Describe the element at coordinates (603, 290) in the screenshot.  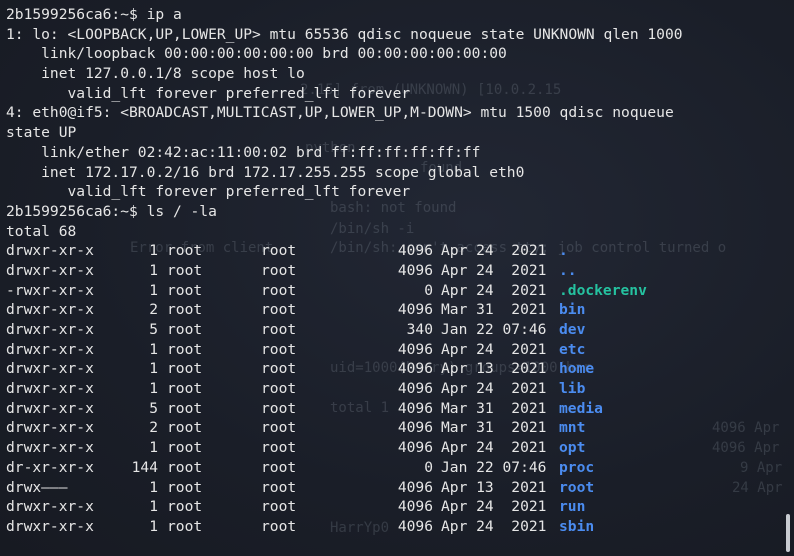
I see `file-name: .dockerenv` at that location.